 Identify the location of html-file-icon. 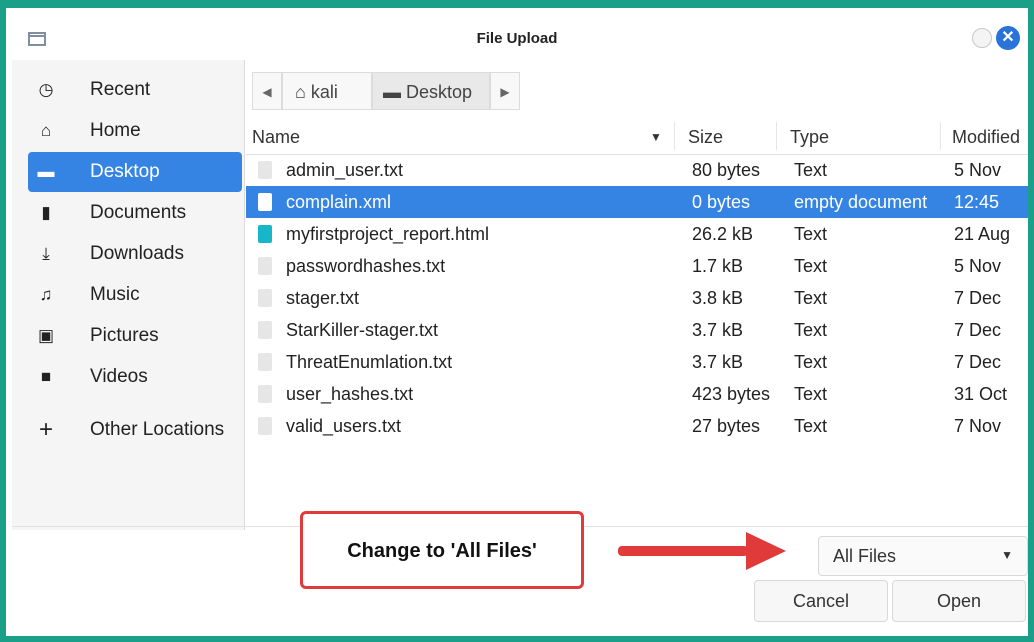
(265, 234).